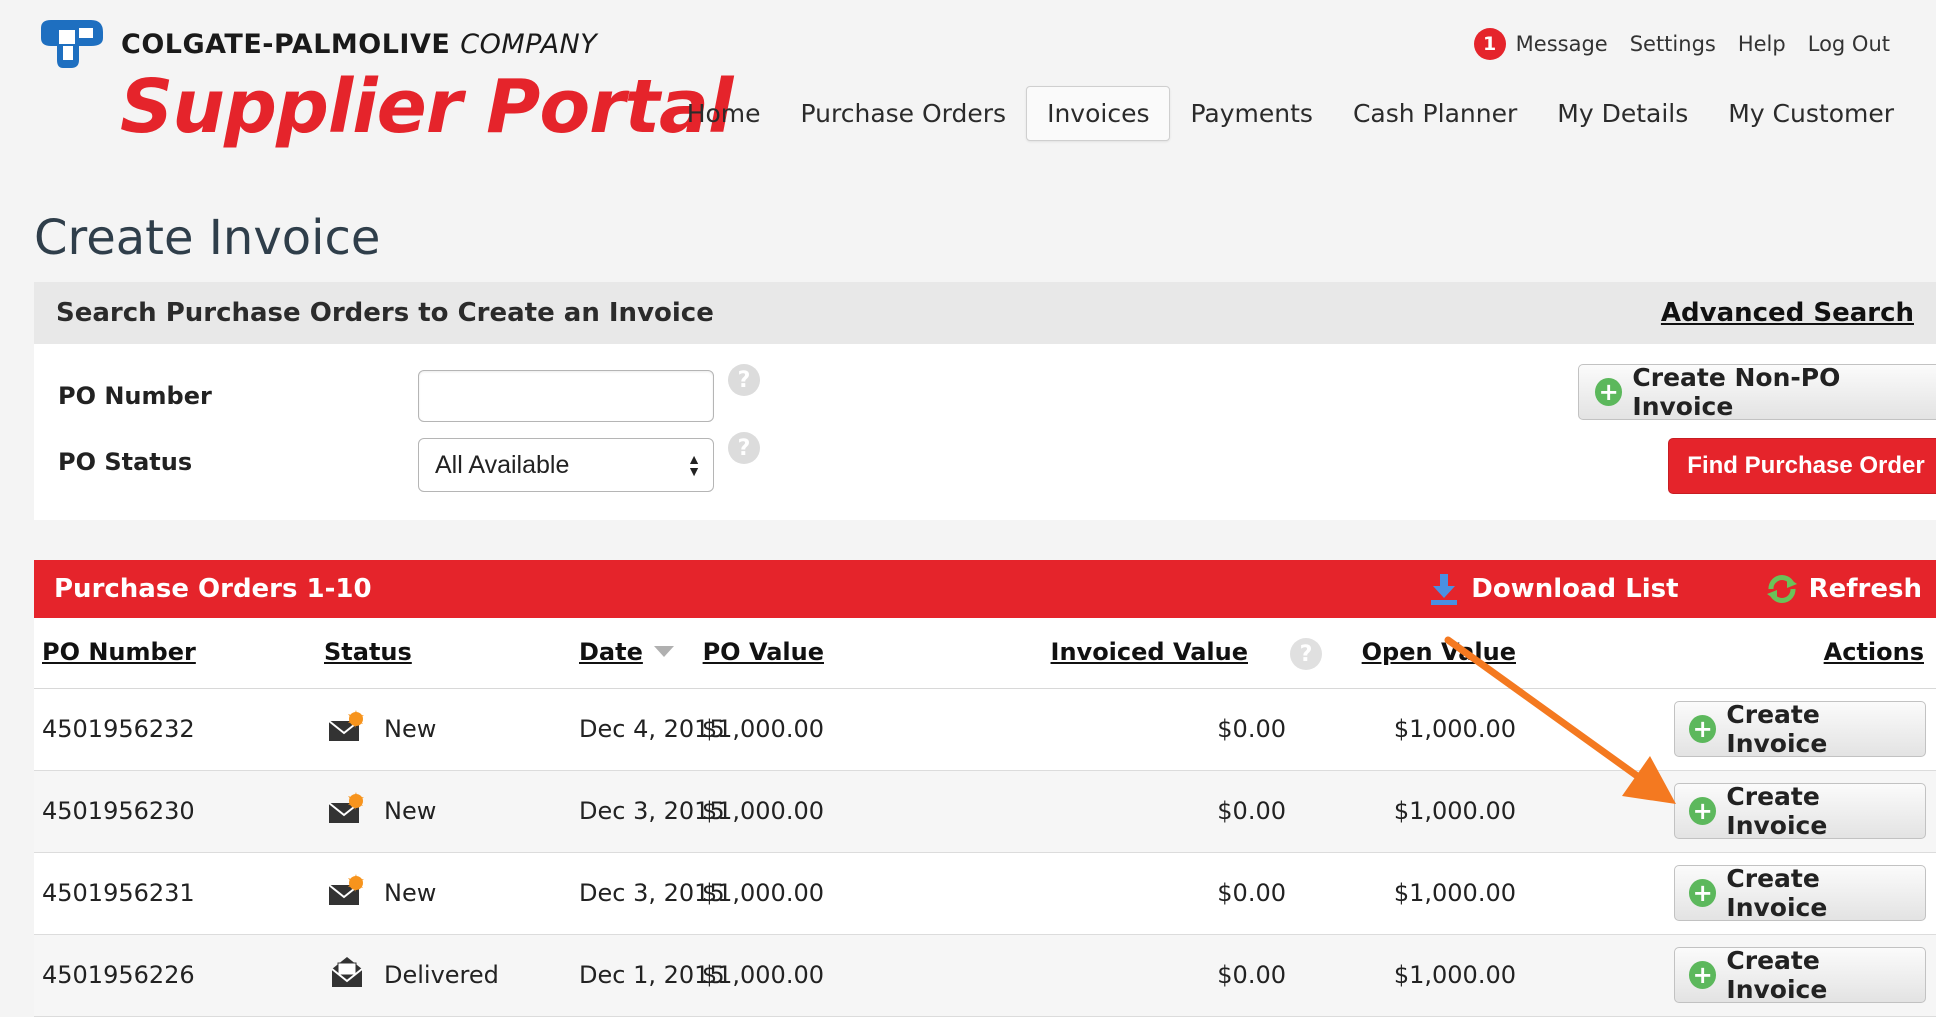 The width and height of the screenshot is (1936, 1017). What do you see at coordinates (1873, 652) in the screenshot?
I see `column-actions: Actions` at bounding box center [1873, 652].